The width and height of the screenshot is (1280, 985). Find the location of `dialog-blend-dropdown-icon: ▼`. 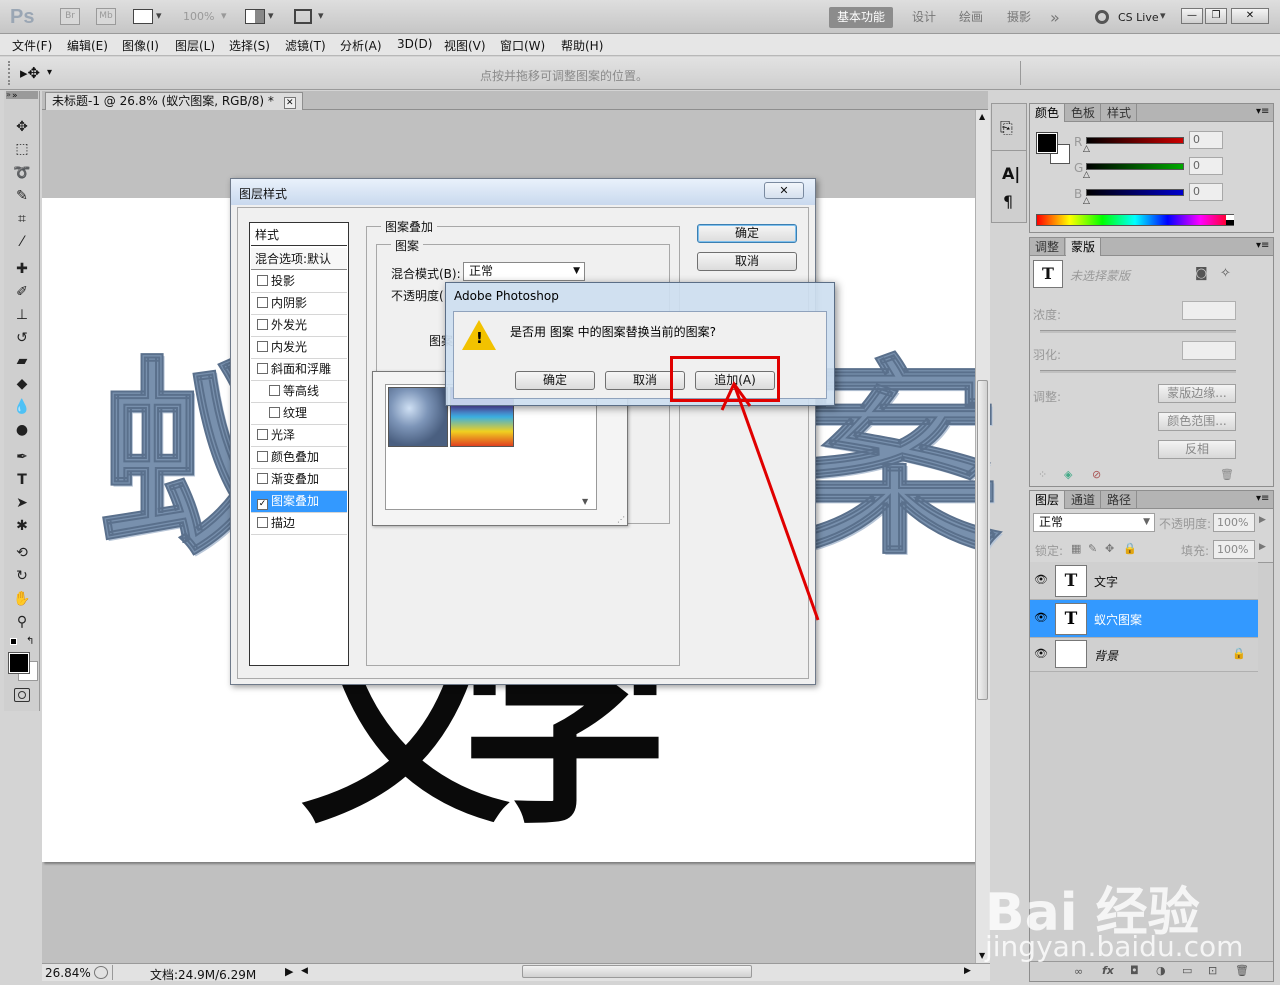

dialog-blend-dropdown-icon: ▼ is located at coordinates (576, 271).